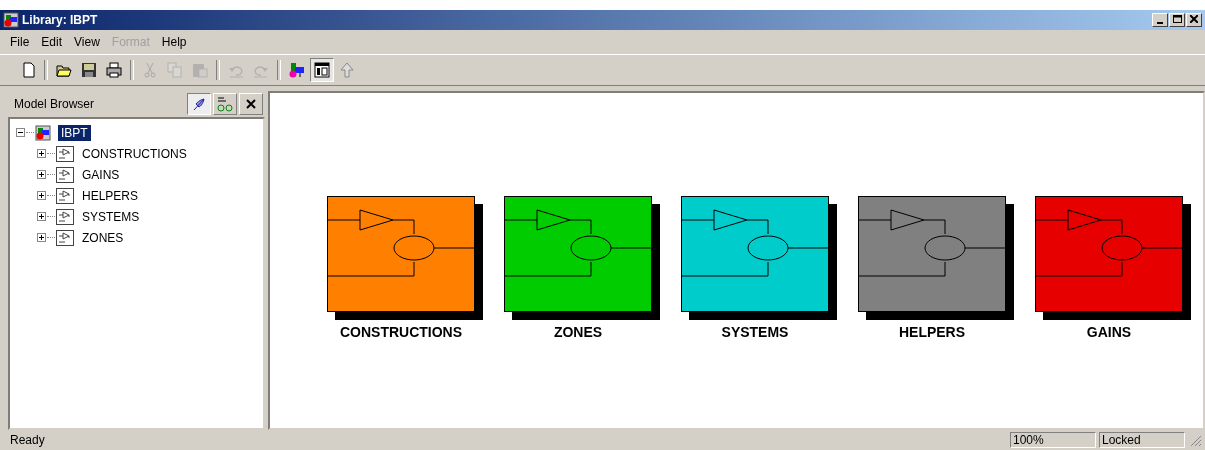 This screenshot has width=1205, height=450. What do you see at coordinates (101, 174) in the screenshot?
I see `tree-item: GAINS` at bounding box center [101, 174].